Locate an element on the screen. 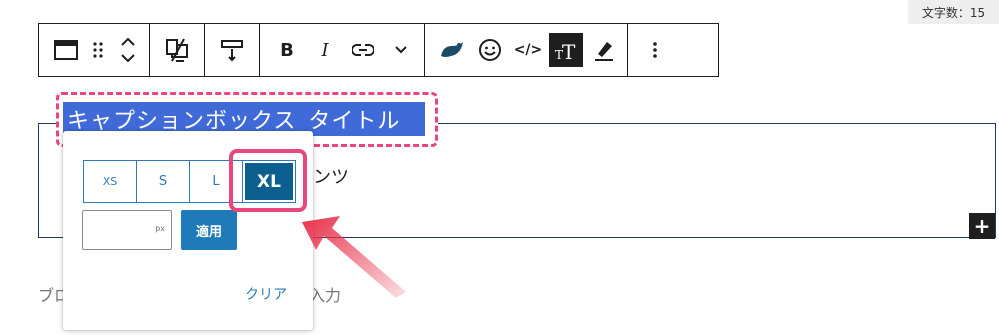 The width and height of the screenshot is (999, 335). link-icon is located at coordinates (363, 50).